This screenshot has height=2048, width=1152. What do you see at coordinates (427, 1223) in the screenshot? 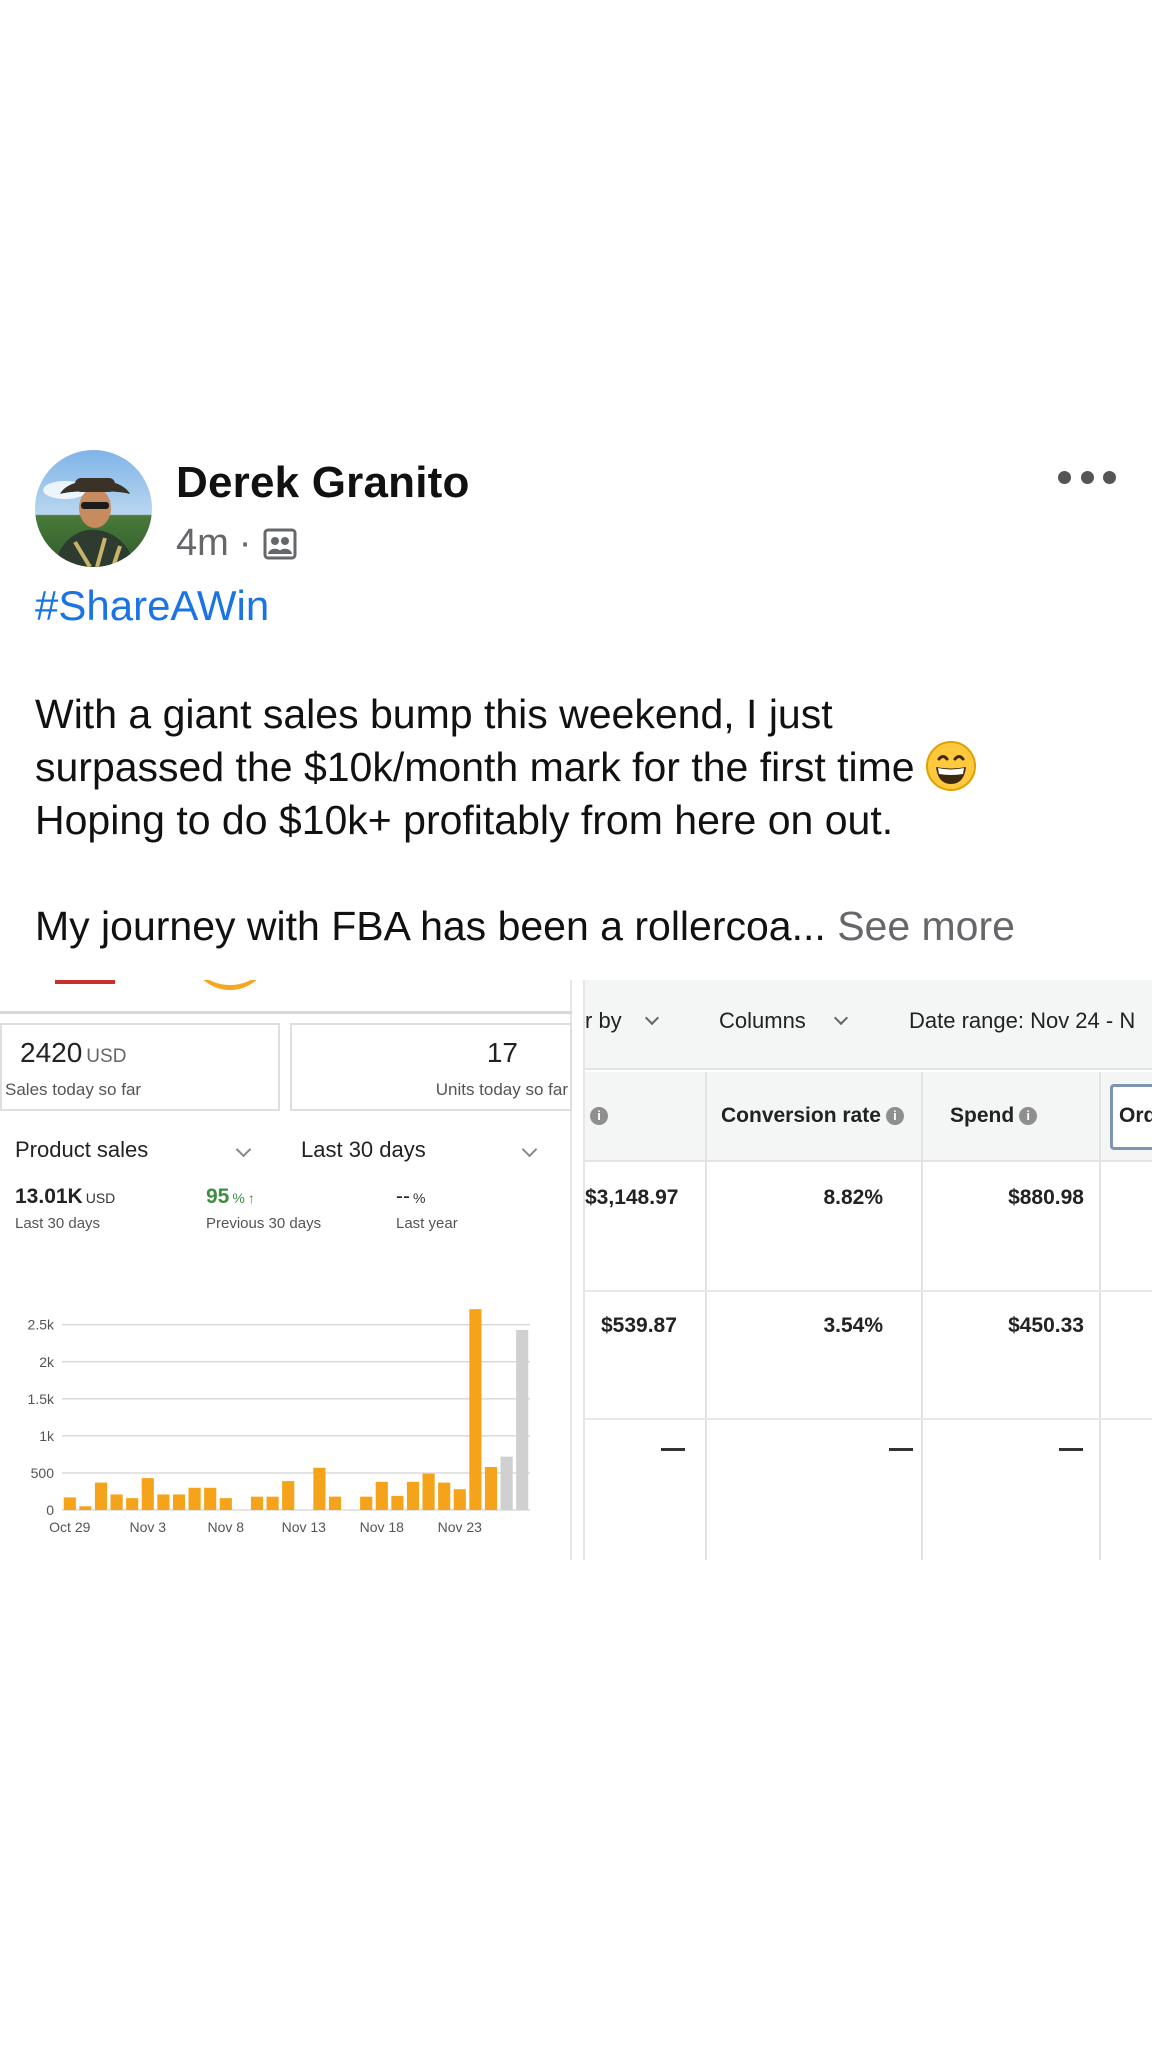
I see `stat-label: Last year` at bounding box center [427, 1223].